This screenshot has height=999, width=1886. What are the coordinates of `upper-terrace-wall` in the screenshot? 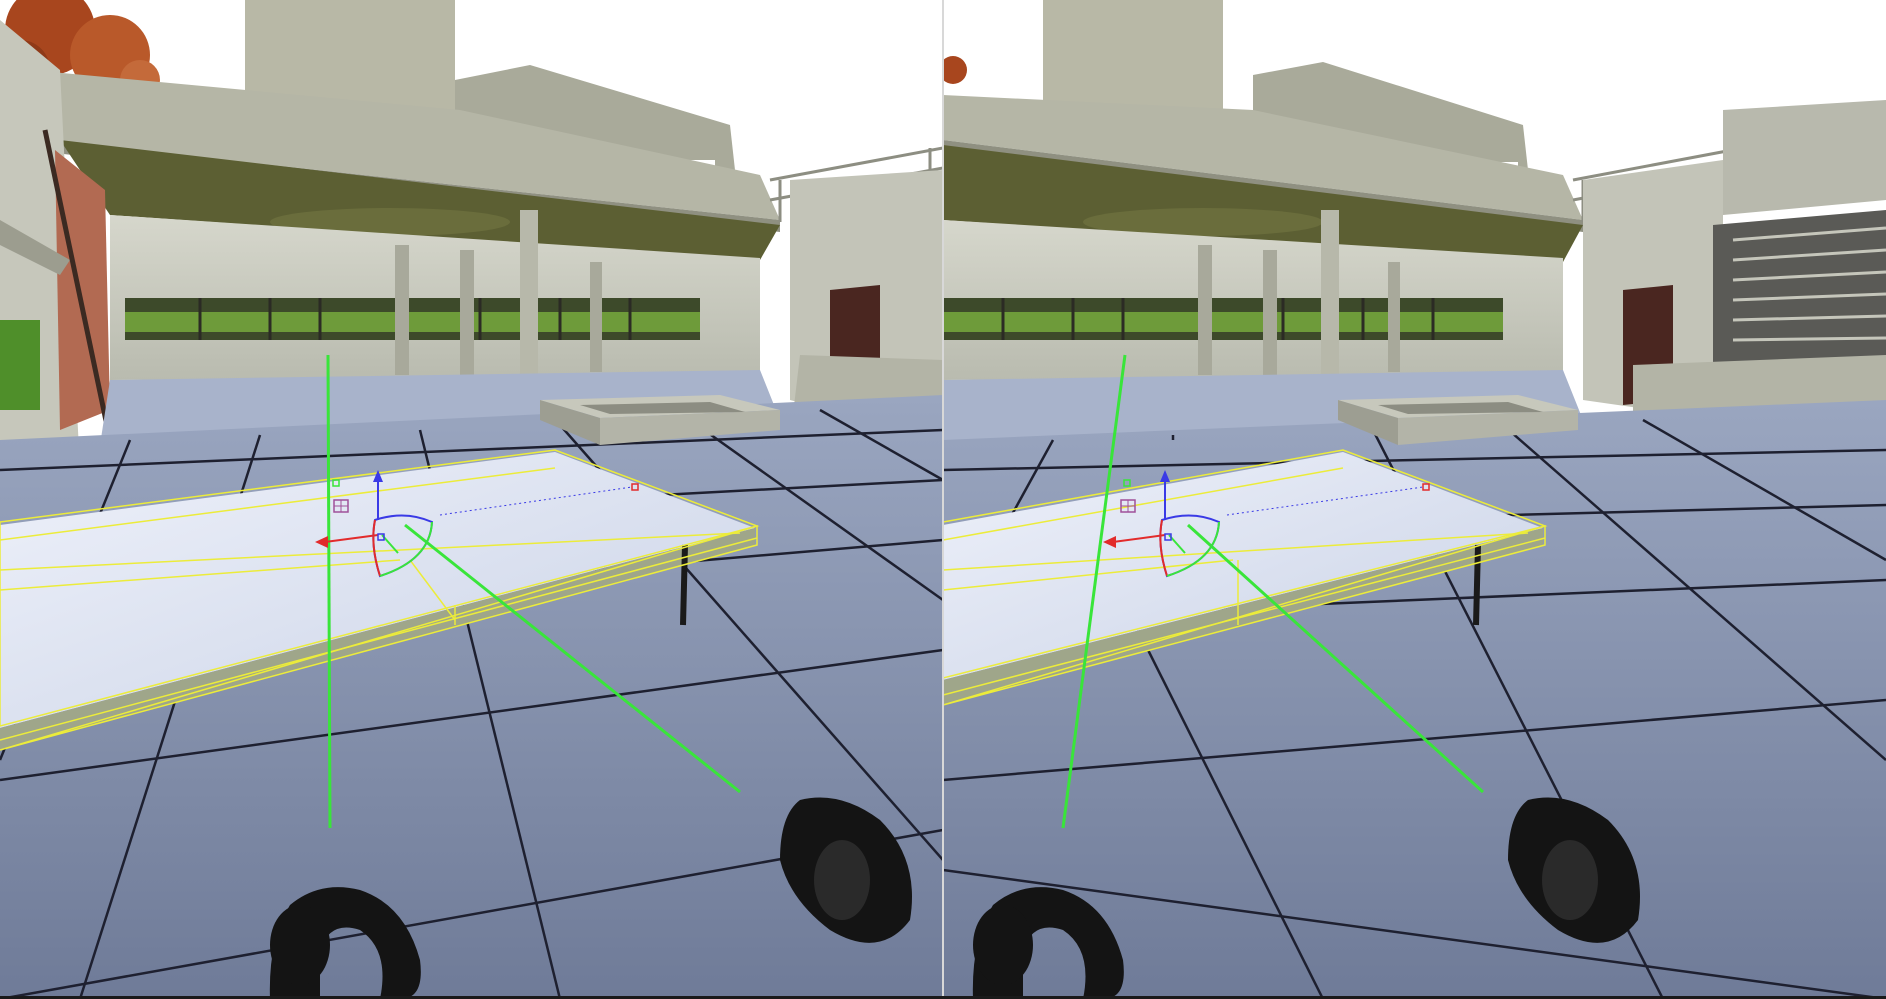 It's located at (1804, 157).